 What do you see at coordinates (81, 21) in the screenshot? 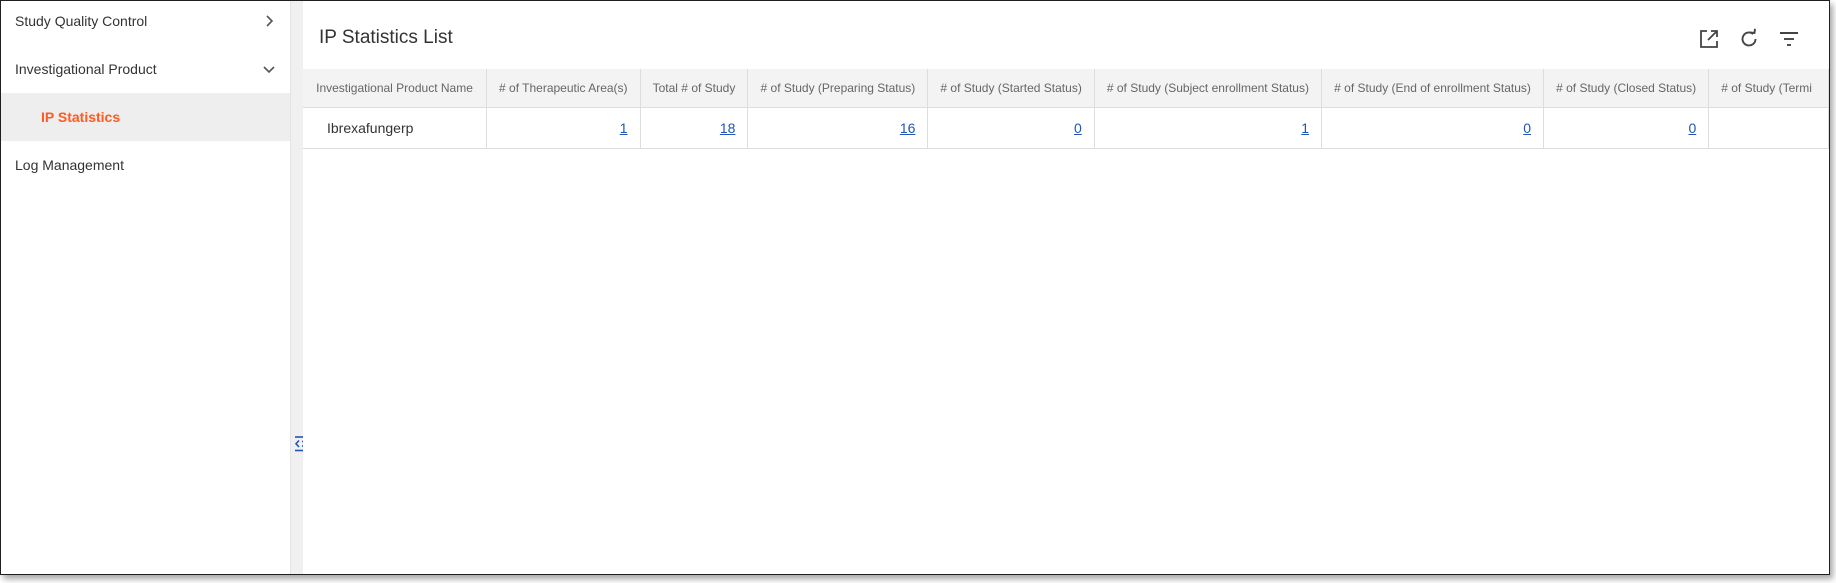
I see `sidebar-item-label: Study Quality Control` at bounding box center [81, 21].